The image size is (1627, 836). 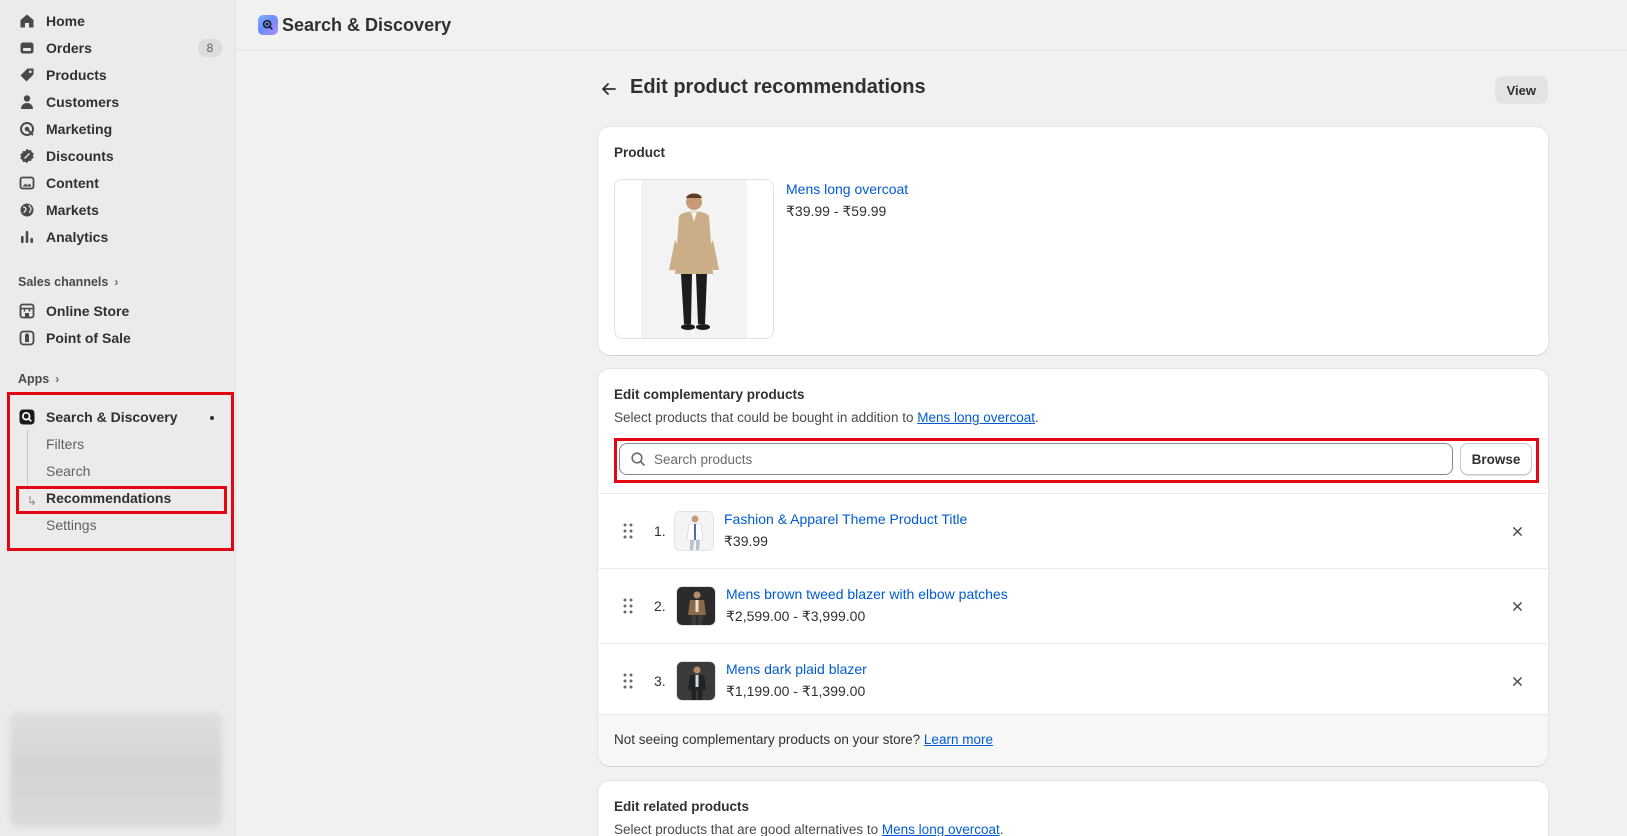 I want to click on related-card-title: Edit related products, so click(x=682, y=806).